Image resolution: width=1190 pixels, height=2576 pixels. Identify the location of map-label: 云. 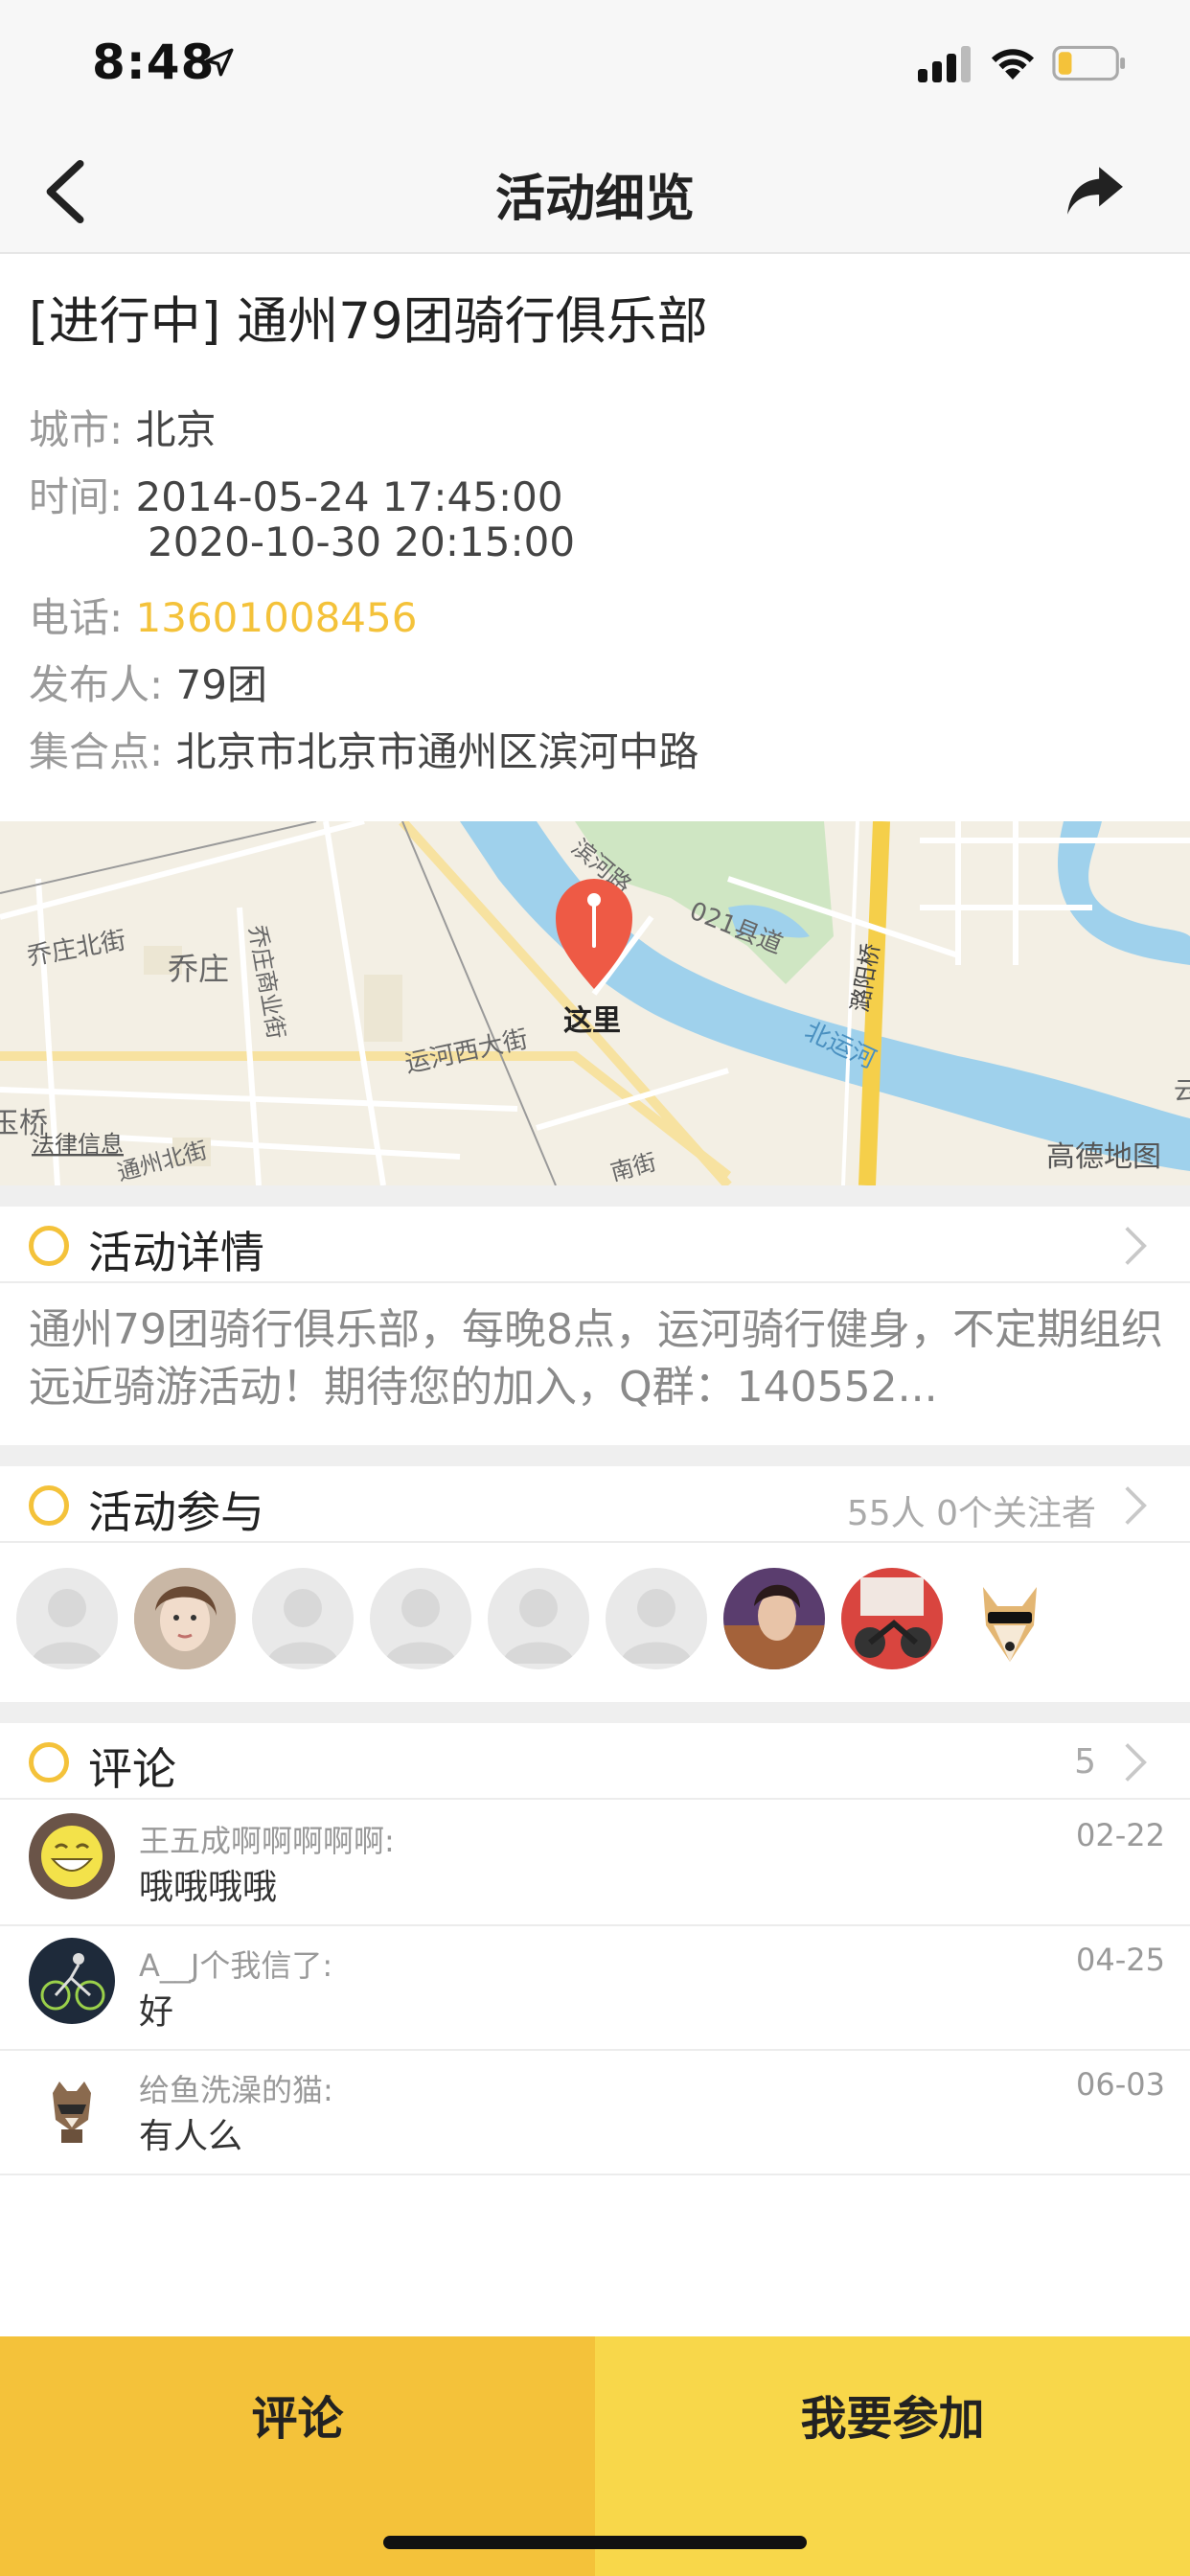
(1182, 1091).